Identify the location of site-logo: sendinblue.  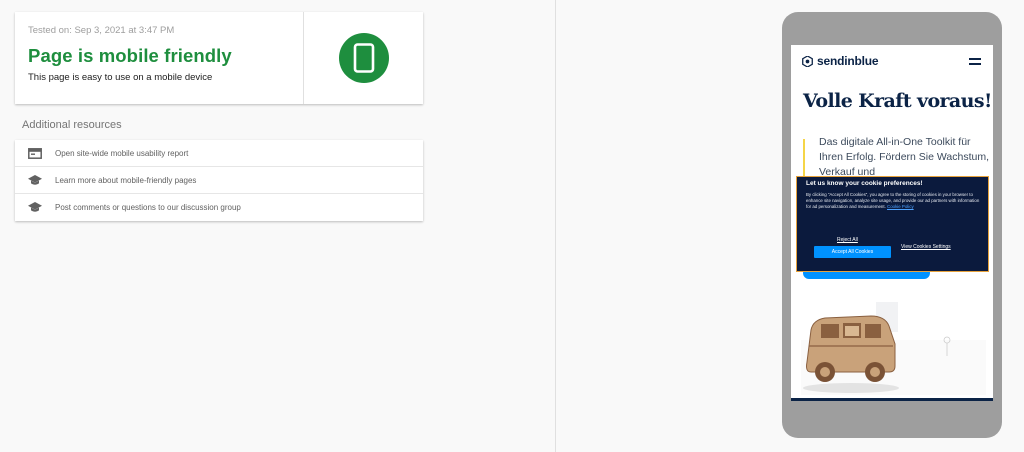
(840, 61).